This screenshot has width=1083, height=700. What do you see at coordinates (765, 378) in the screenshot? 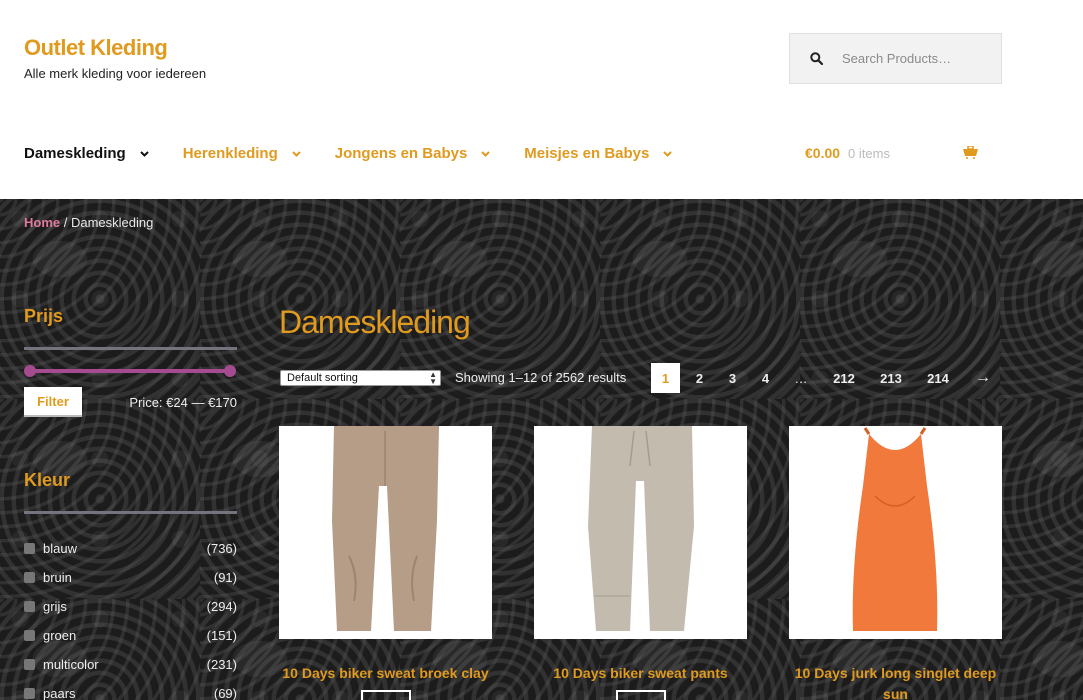
I see `page-number: 4` at bounding box center [765, 378].